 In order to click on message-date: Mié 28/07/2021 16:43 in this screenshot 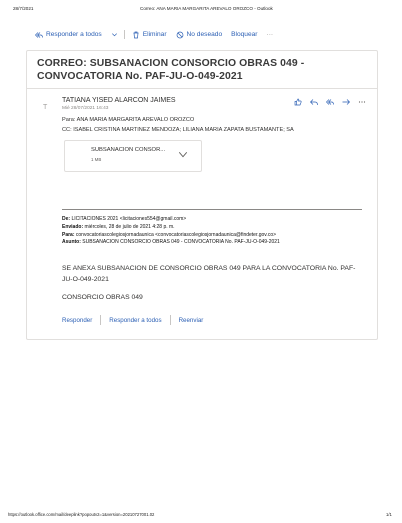, I will do `click(85, 108)`.